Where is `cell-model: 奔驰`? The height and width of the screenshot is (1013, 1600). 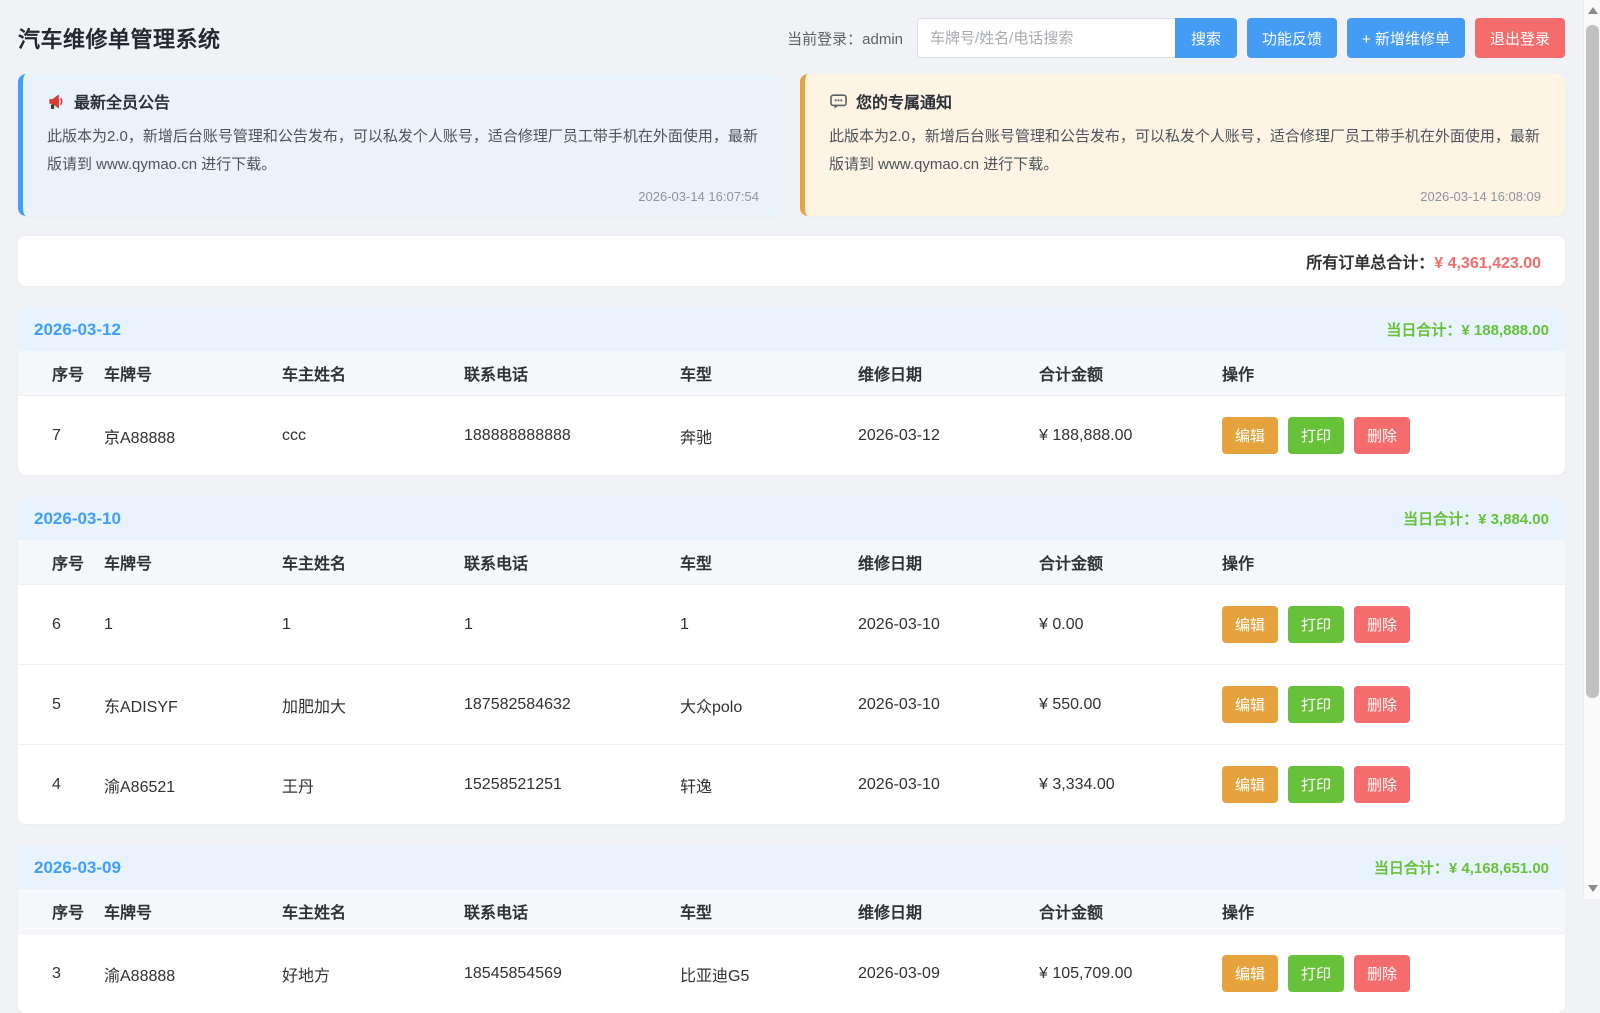
cell-model: 奔驰 is located at coordinates (759, 436).